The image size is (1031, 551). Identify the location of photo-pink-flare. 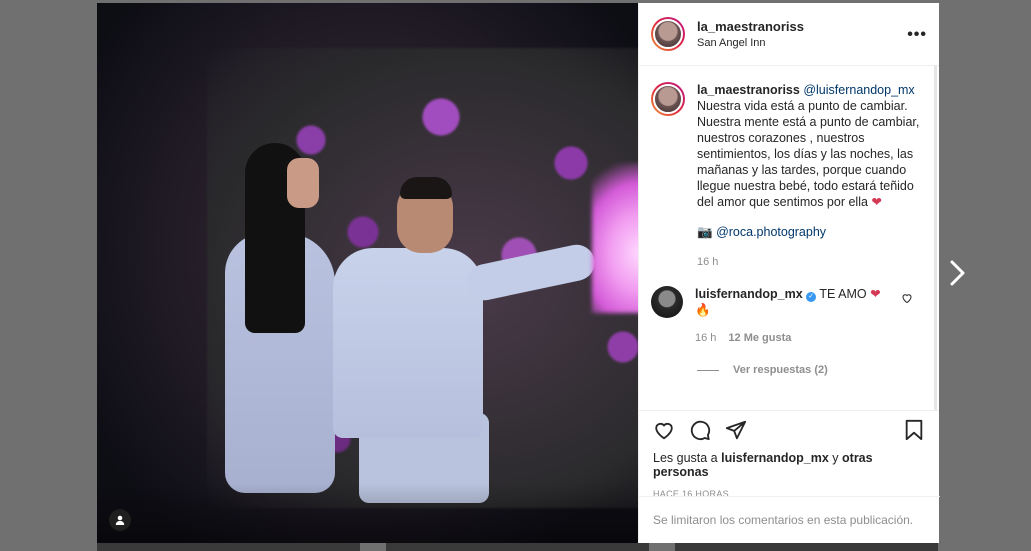
(615, 238).